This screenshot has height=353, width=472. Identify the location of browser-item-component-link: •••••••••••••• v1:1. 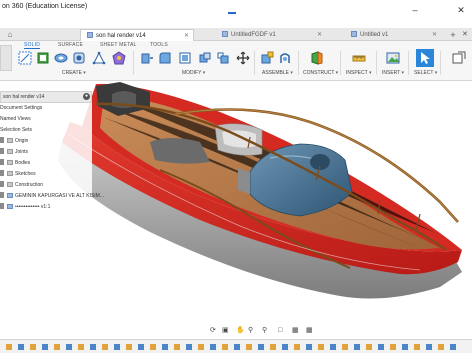
(46, 207).